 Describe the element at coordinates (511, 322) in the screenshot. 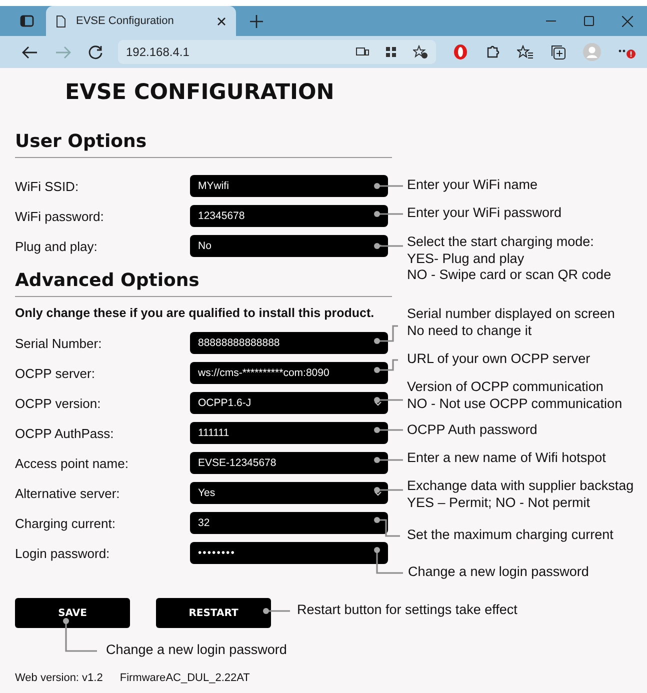

I see `annotation-text: Serial number displayed on screen No need to change it` at that location.